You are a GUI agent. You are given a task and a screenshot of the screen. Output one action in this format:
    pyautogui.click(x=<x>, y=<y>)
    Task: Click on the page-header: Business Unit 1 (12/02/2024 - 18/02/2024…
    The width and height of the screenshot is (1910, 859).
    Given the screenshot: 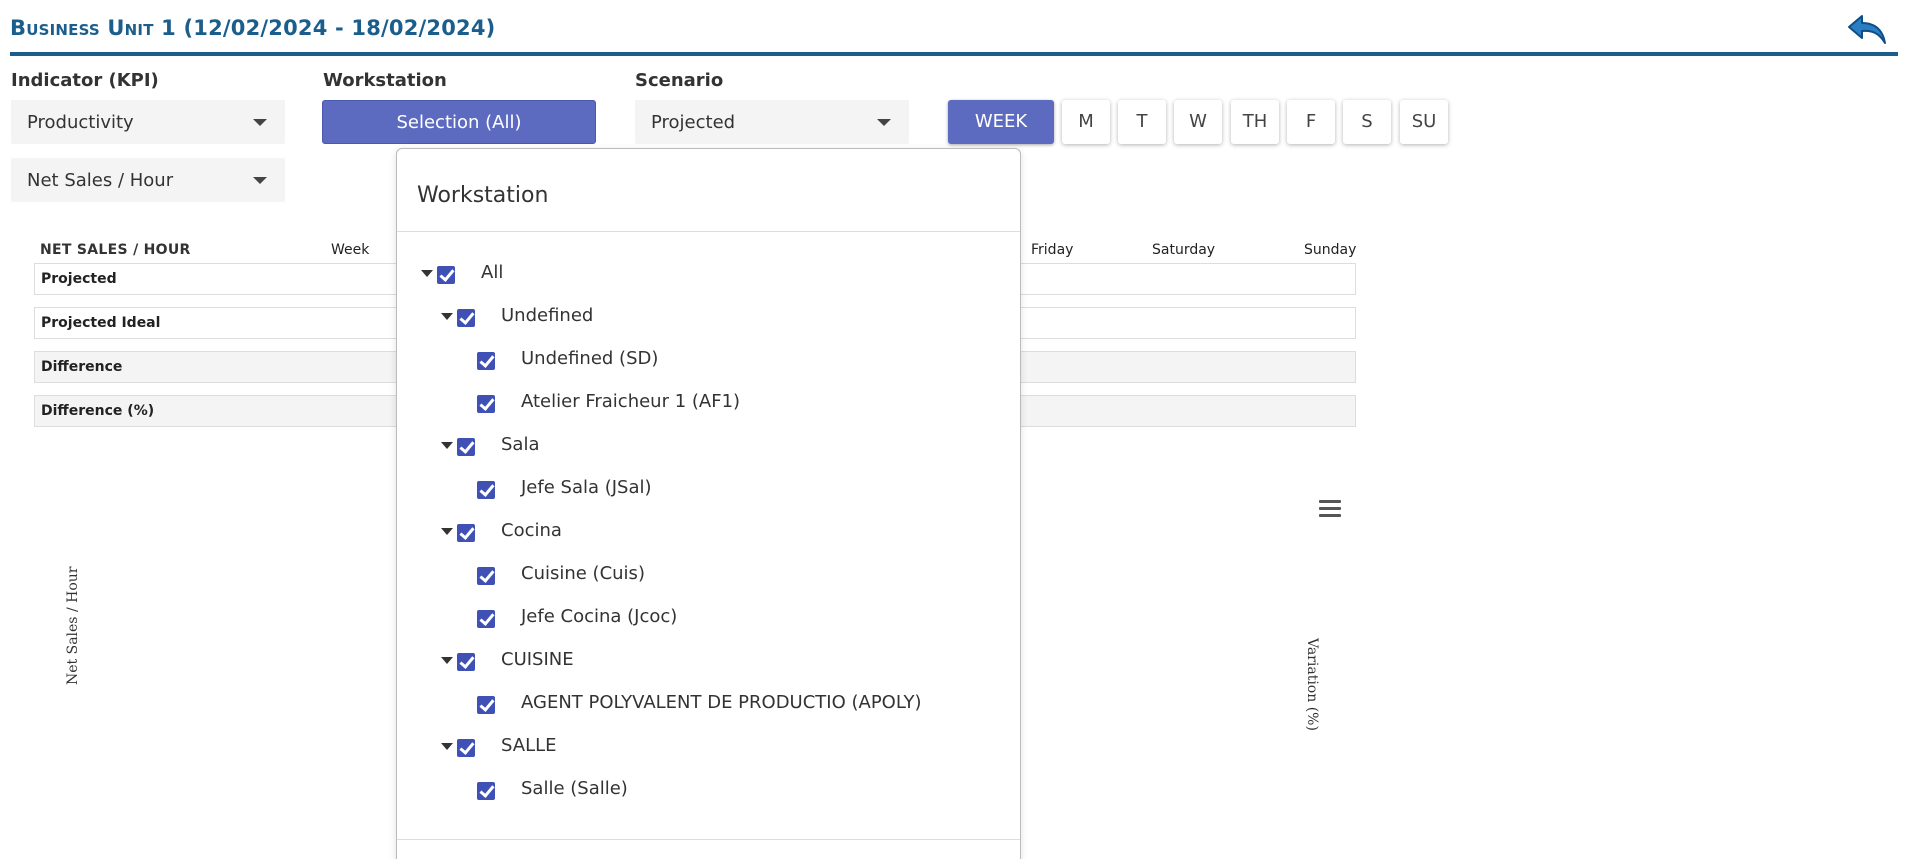 What is the action you would take?
    pyautogui.click(x=954, y=33)
    